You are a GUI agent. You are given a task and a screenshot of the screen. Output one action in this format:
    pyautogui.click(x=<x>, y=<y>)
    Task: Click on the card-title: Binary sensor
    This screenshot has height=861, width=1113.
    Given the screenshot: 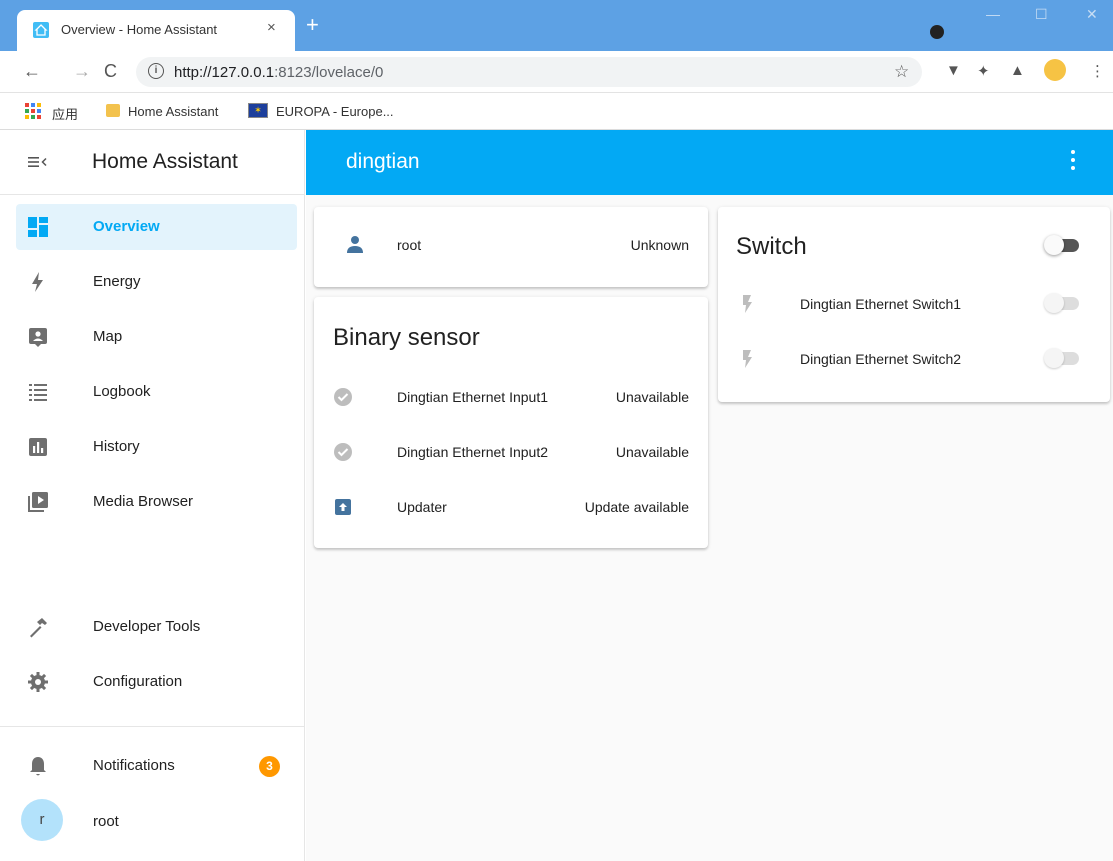 What is the action you would take?
    pyautogui.click(x=406, y=337)
    